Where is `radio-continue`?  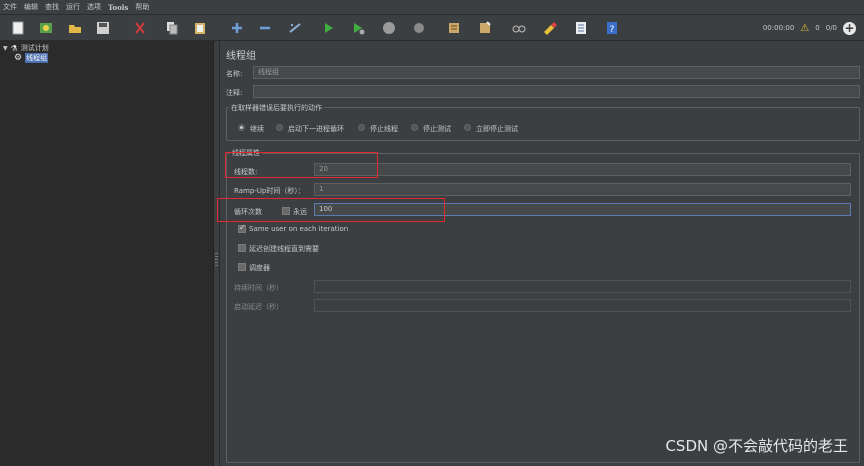 radio-continue is located at coordinates (241, 127).